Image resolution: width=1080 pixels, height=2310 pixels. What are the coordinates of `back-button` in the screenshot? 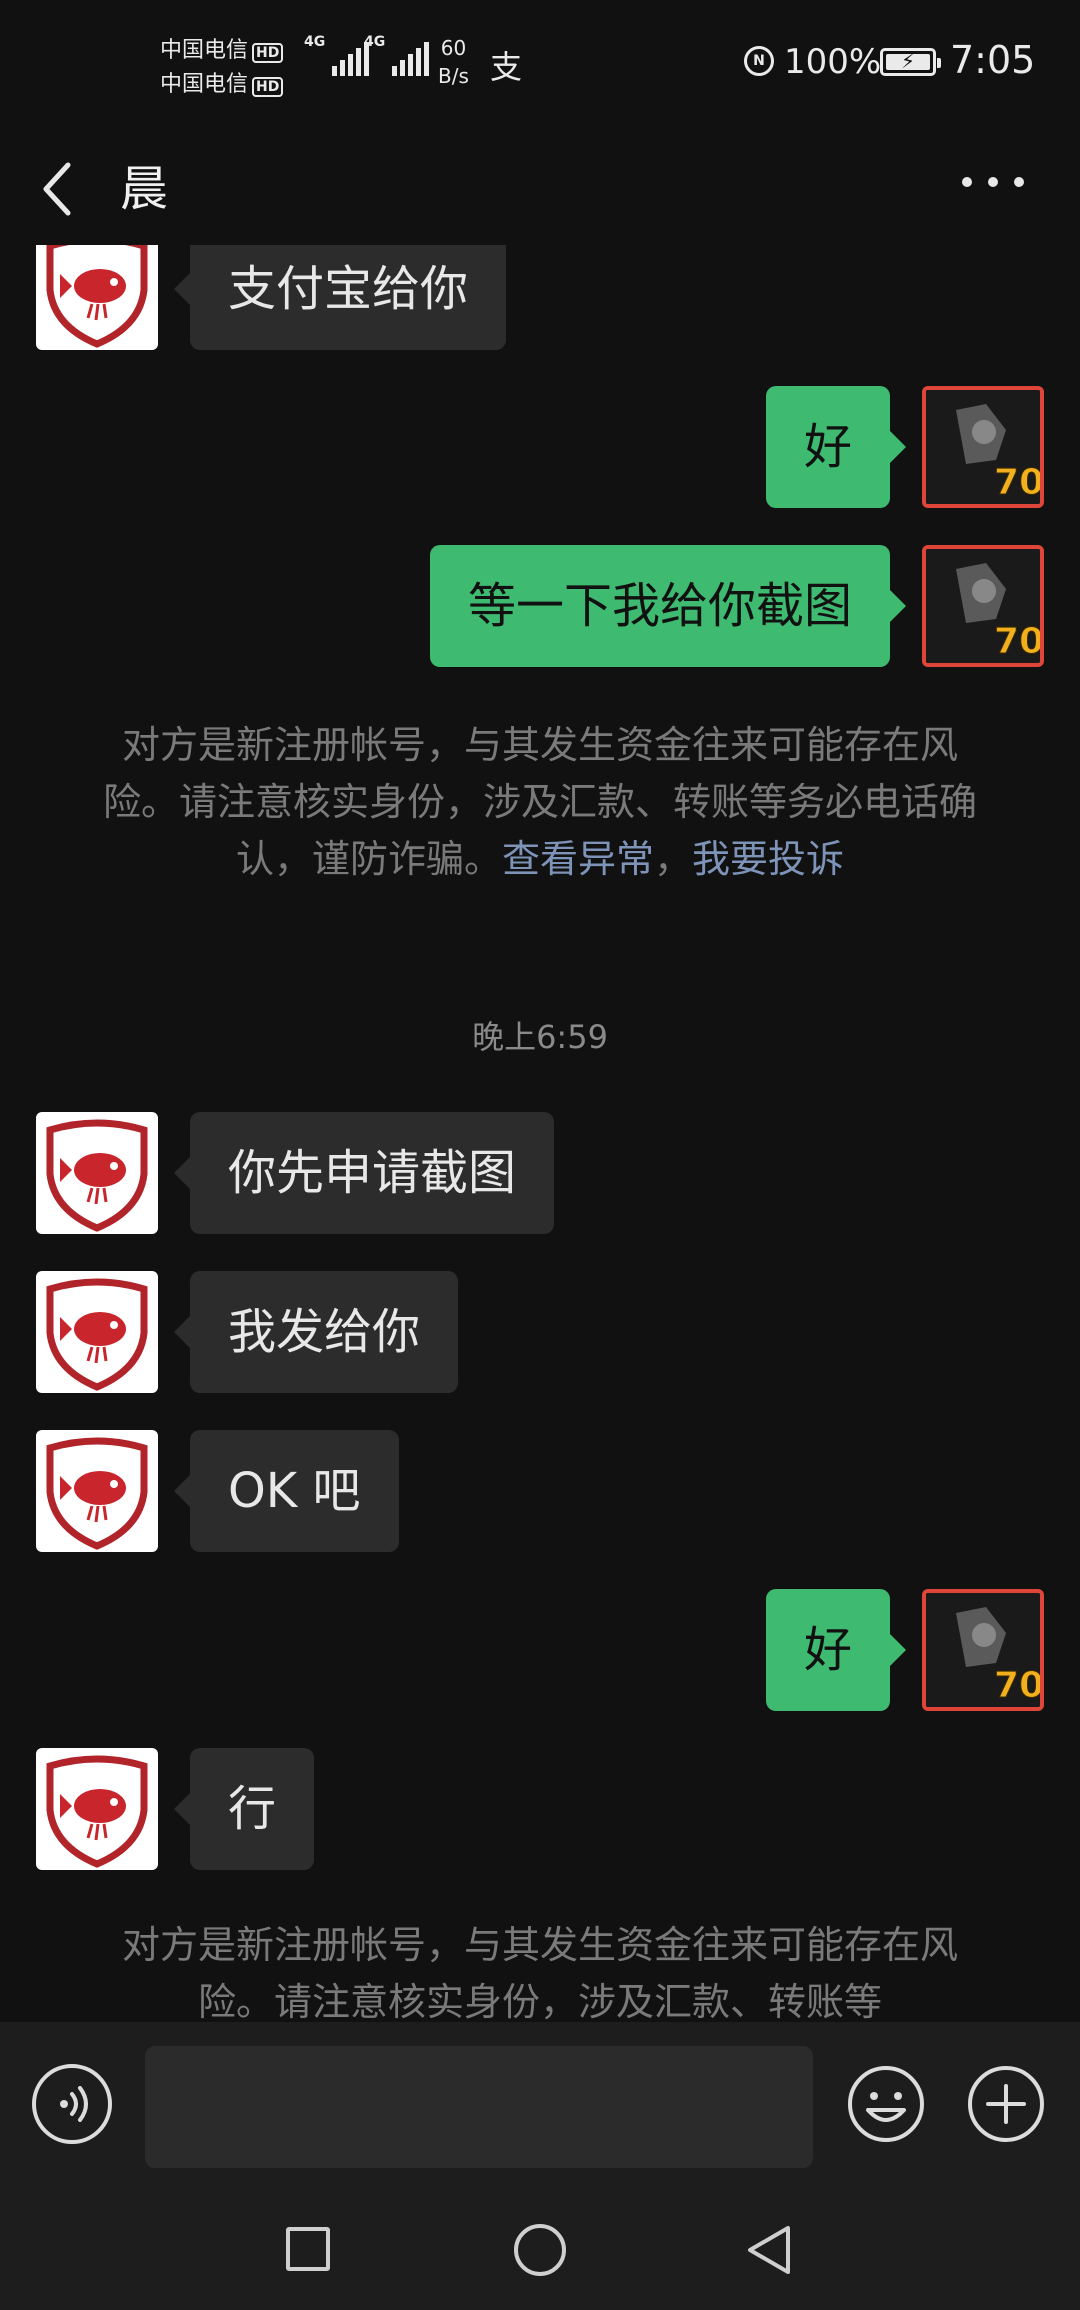 It's located at (60, 183).